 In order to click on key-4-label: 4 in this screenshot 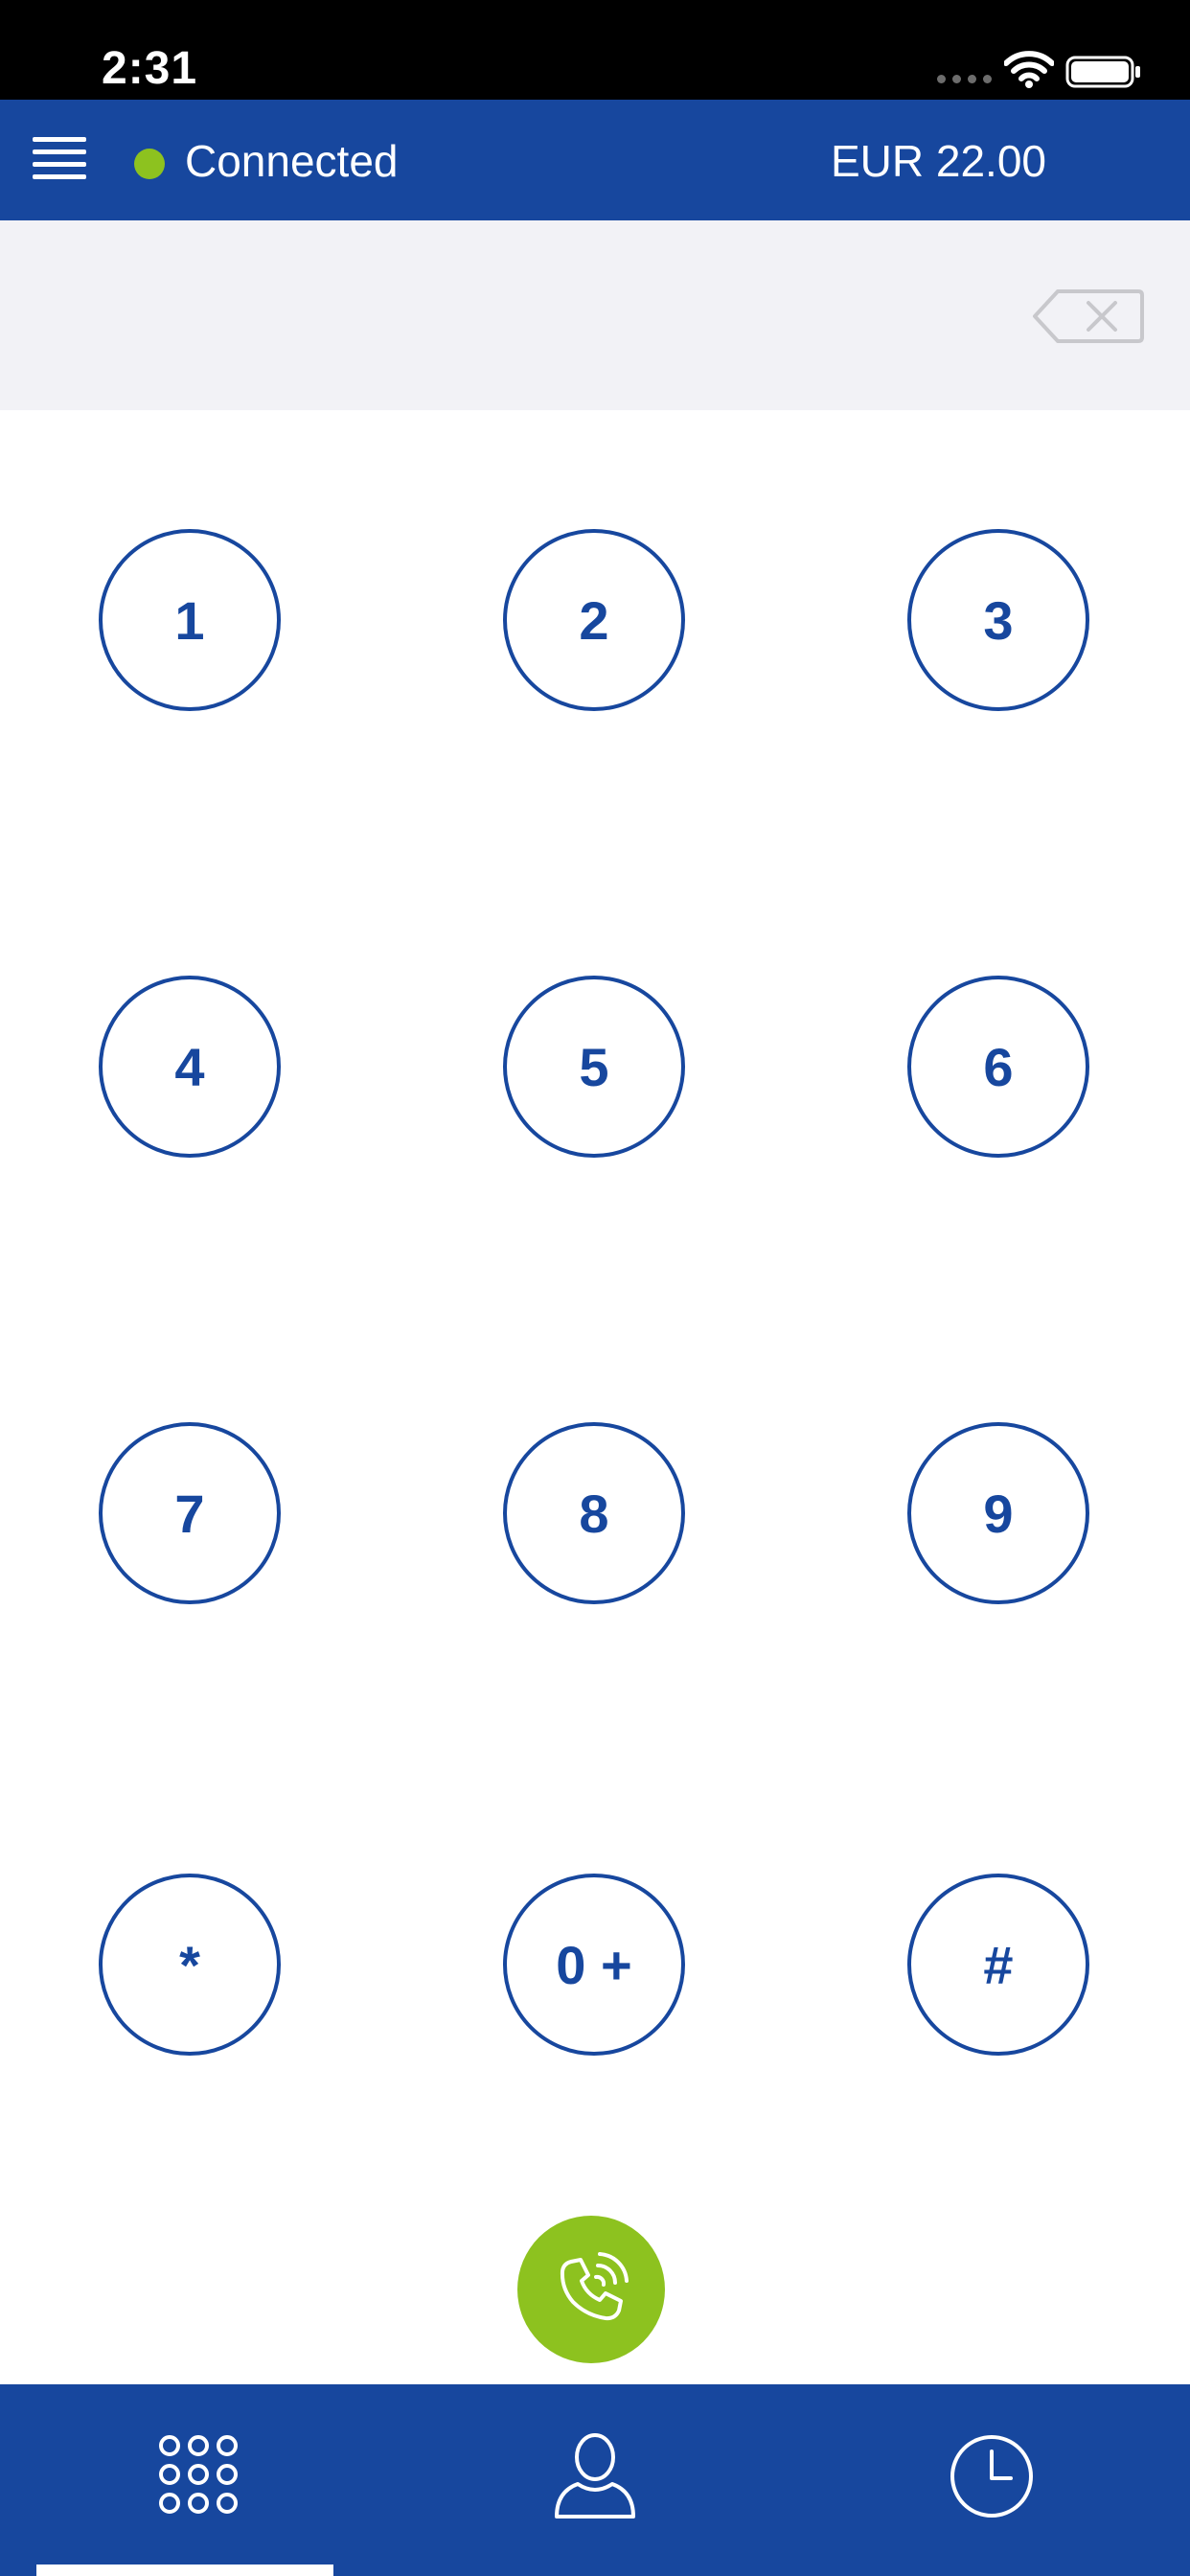, I will do `click(190, 1066)`.